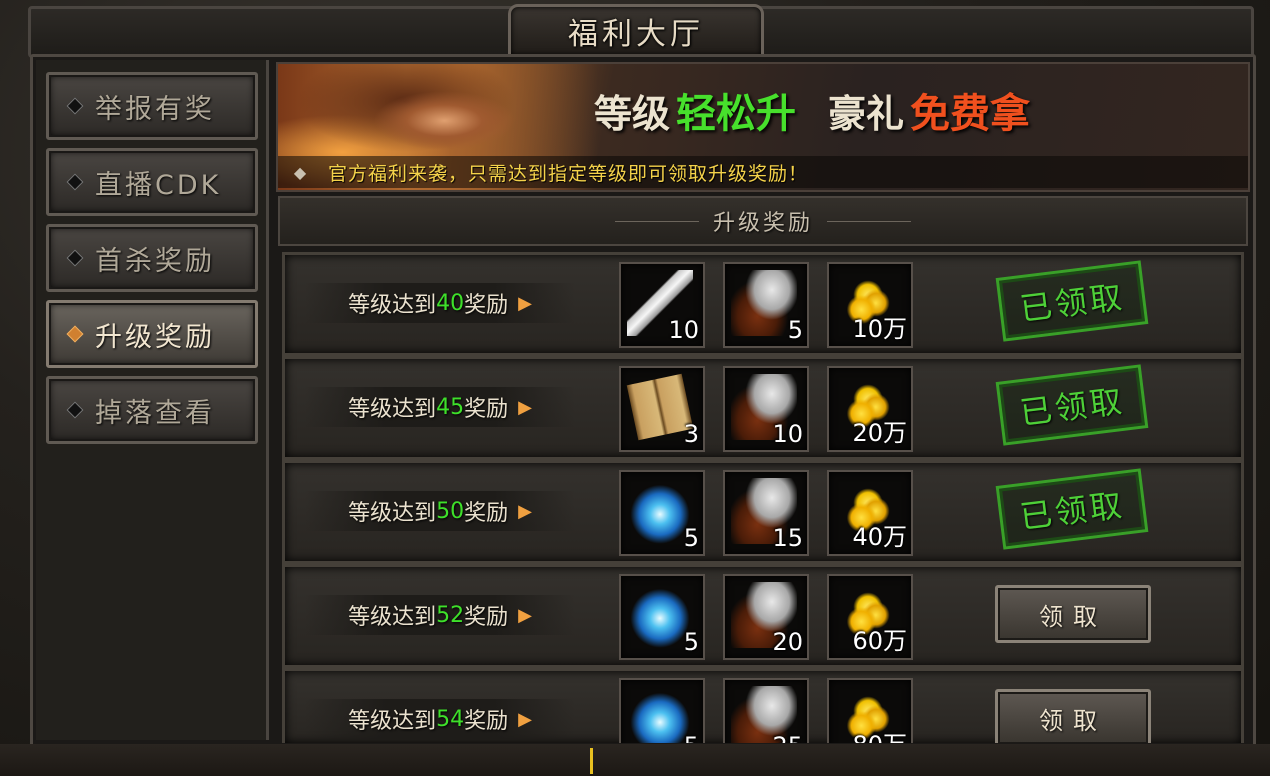 The height and width of the screenshot is (776, 1270). Describe the element at coordinates (970, 114) in the screenshot. I see `slogan-free-take: 免费拿` at that location.